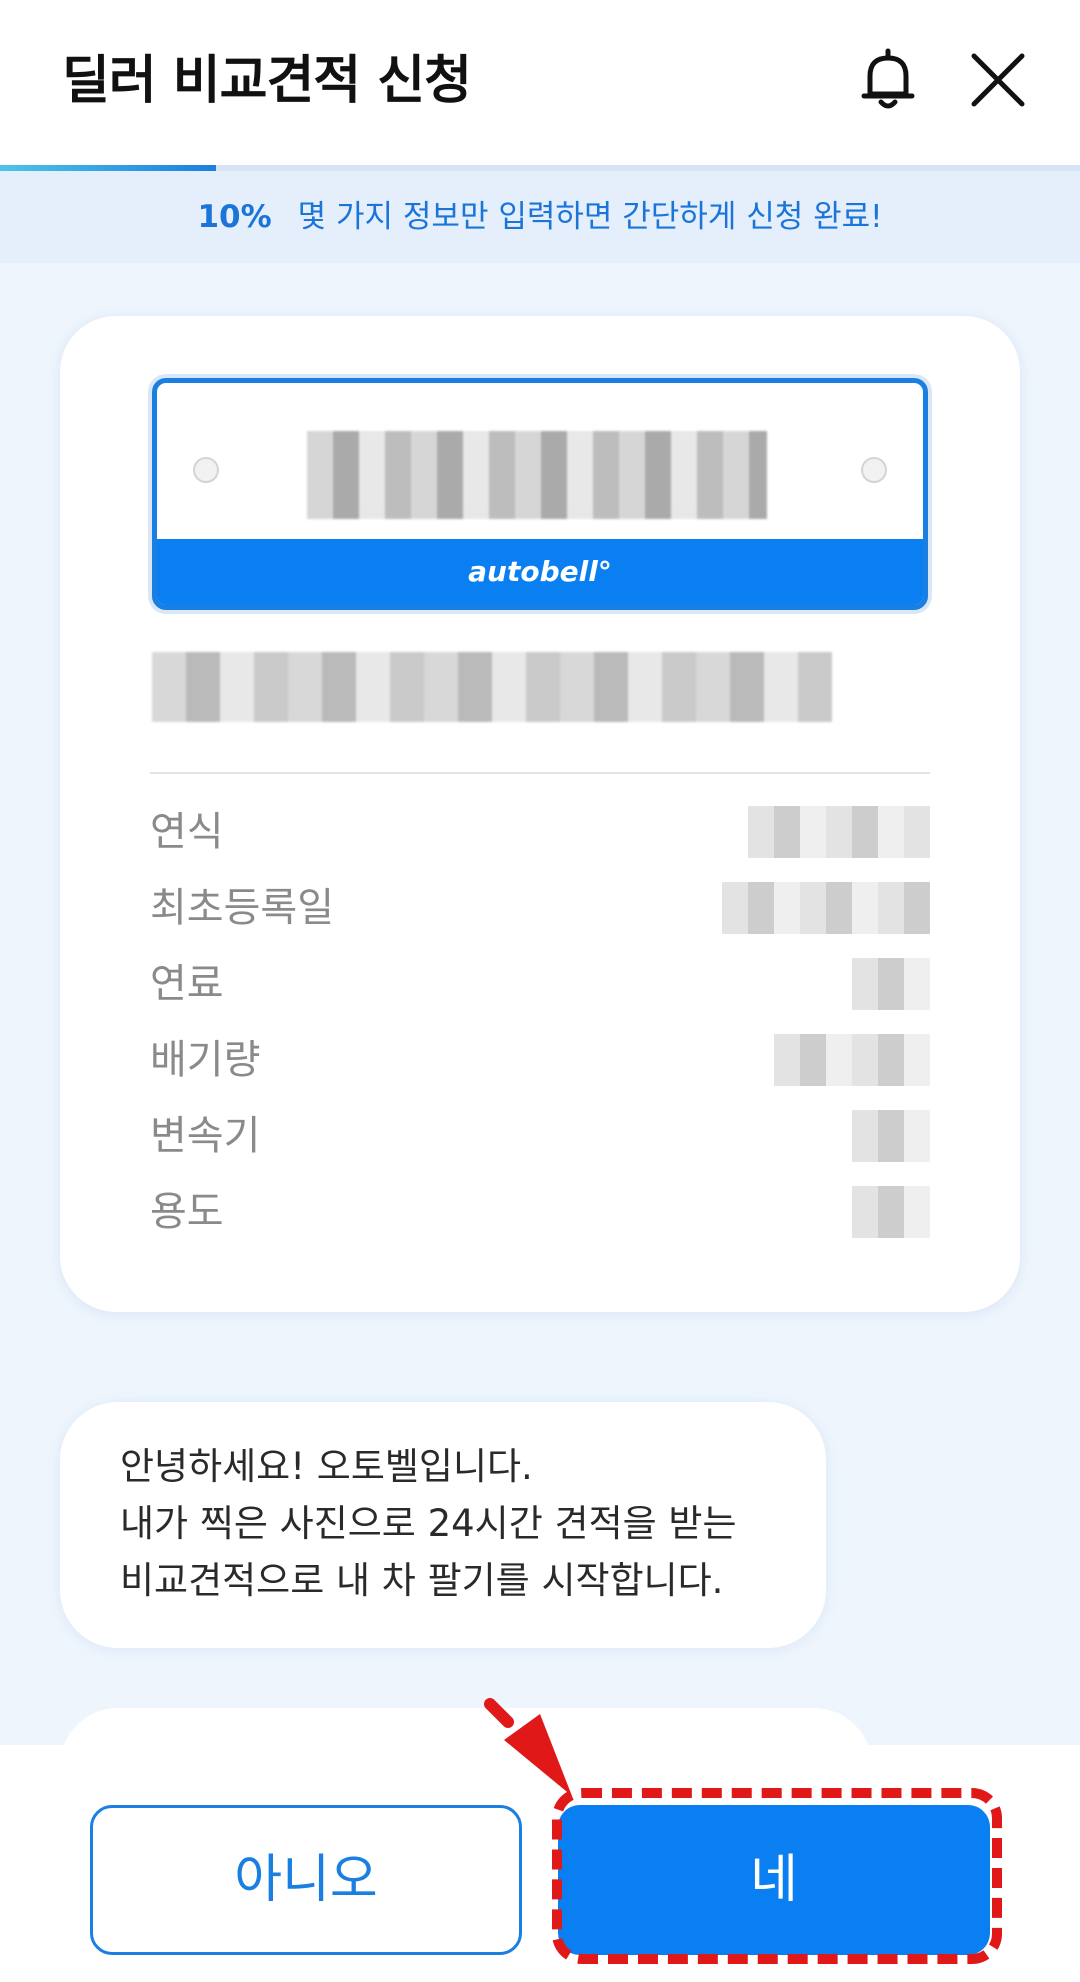 Image resolution: width=1080 pixels, height=1982 pixels. Describe the element at coordinates (205, 1136) in the screenshot. I see `spec-label: 변속기` at that location.